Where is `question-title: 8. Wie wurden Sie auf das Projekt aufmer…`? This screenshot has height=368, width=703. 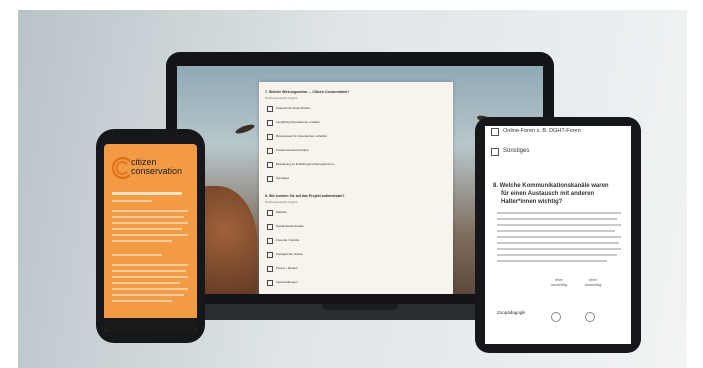 question-title: 8. Wie wurden Sie auf das Projekt aufmer… is located at coordinates (305, 196).